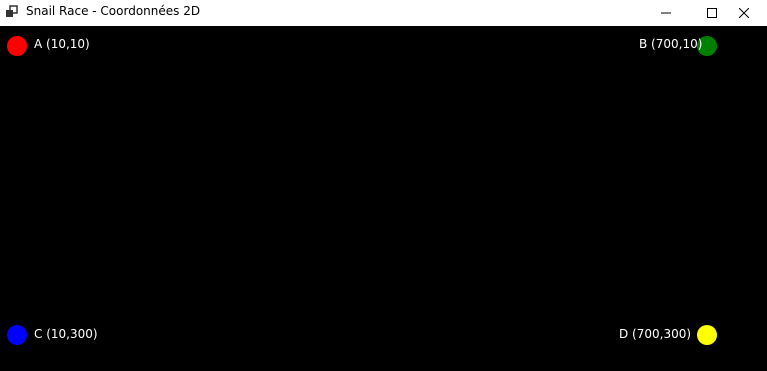 The image size is (767, 371). Describe the element at coordinates (17, 46) in the screenshot. I see `point-a-marker` at that location.